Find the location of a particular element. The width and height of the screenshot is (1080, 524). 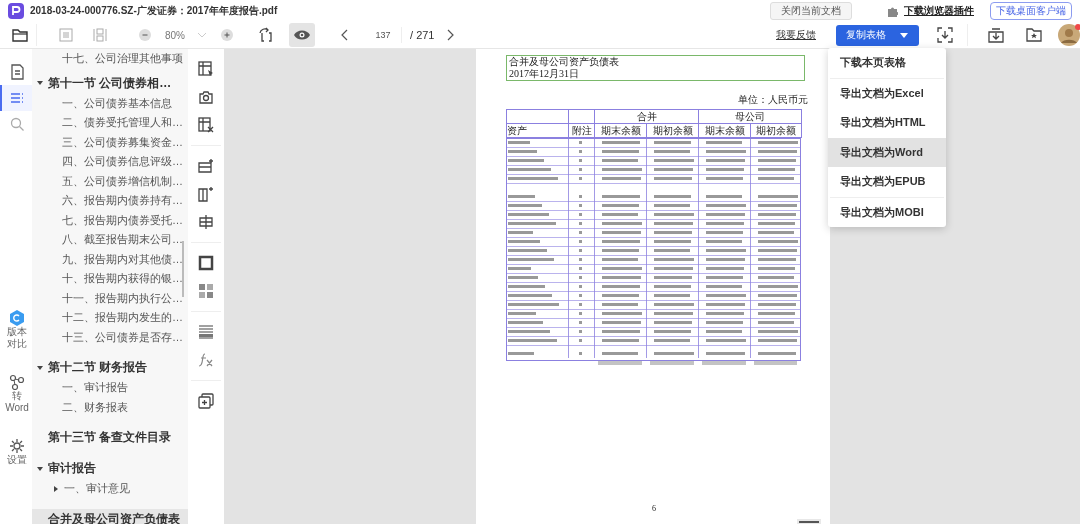

outline-section: 第十三节 备查文件目录 is located at coordinates (110, 437).